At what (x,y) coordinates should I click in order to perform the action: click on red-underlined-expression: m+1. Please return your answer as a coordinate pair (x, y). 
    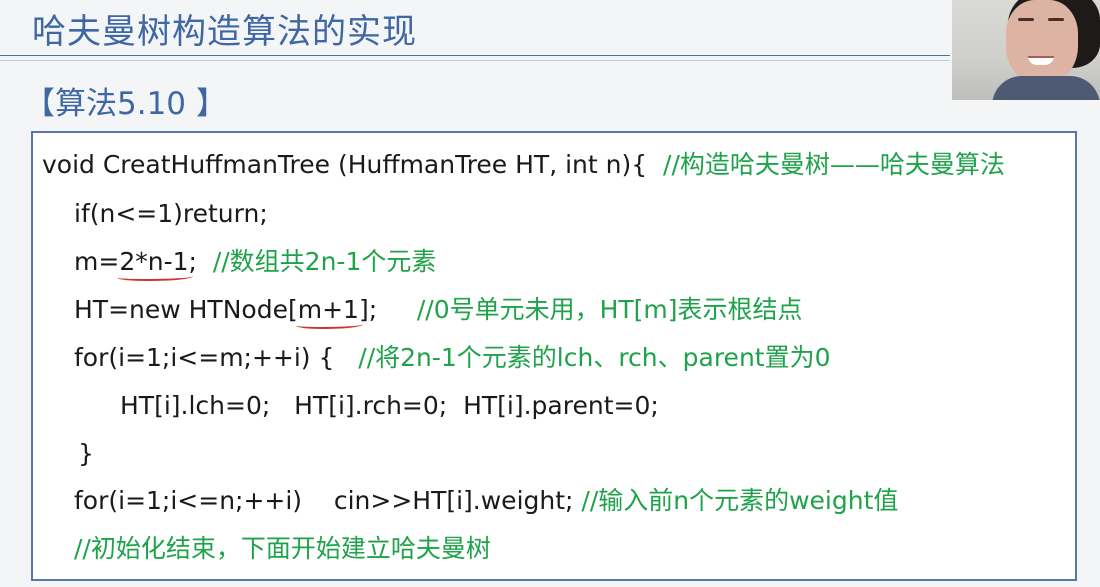
    Looking at the image, I should click on (329, 312).